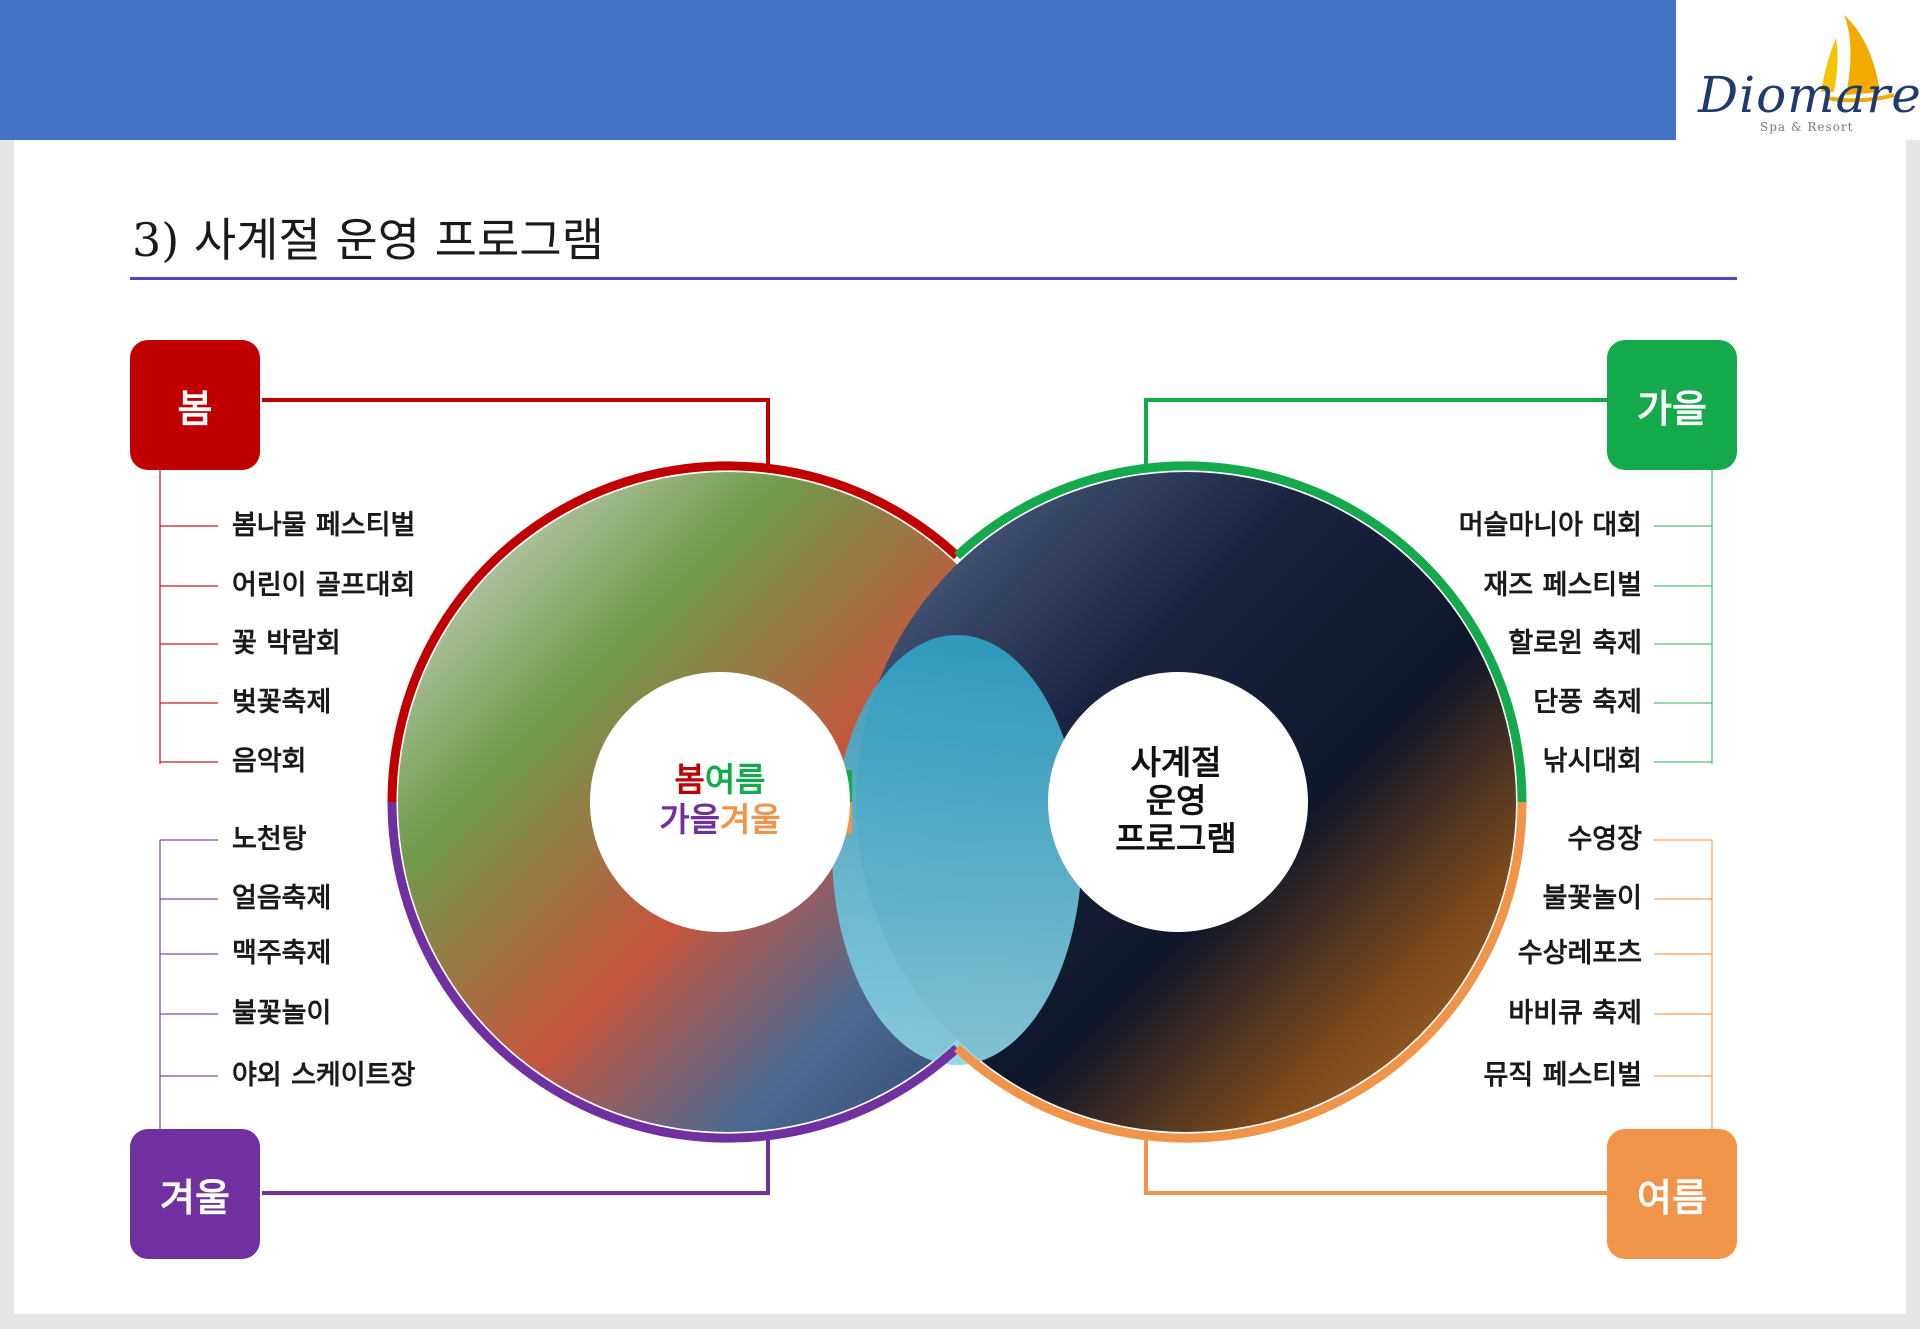  What do you see at coordinates (286, 643) in the screenshot?
I see `spring-item: 꽃 박람회` at bounding box center [286, 643].